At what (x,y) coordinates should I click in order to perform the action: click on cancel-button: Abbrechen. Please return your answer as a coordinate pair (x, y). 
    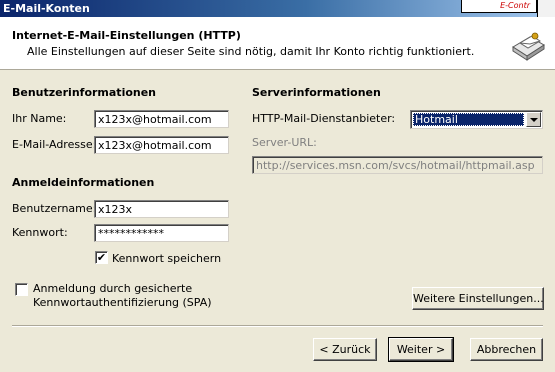
    Looking at the image, I should click on (506, 349).